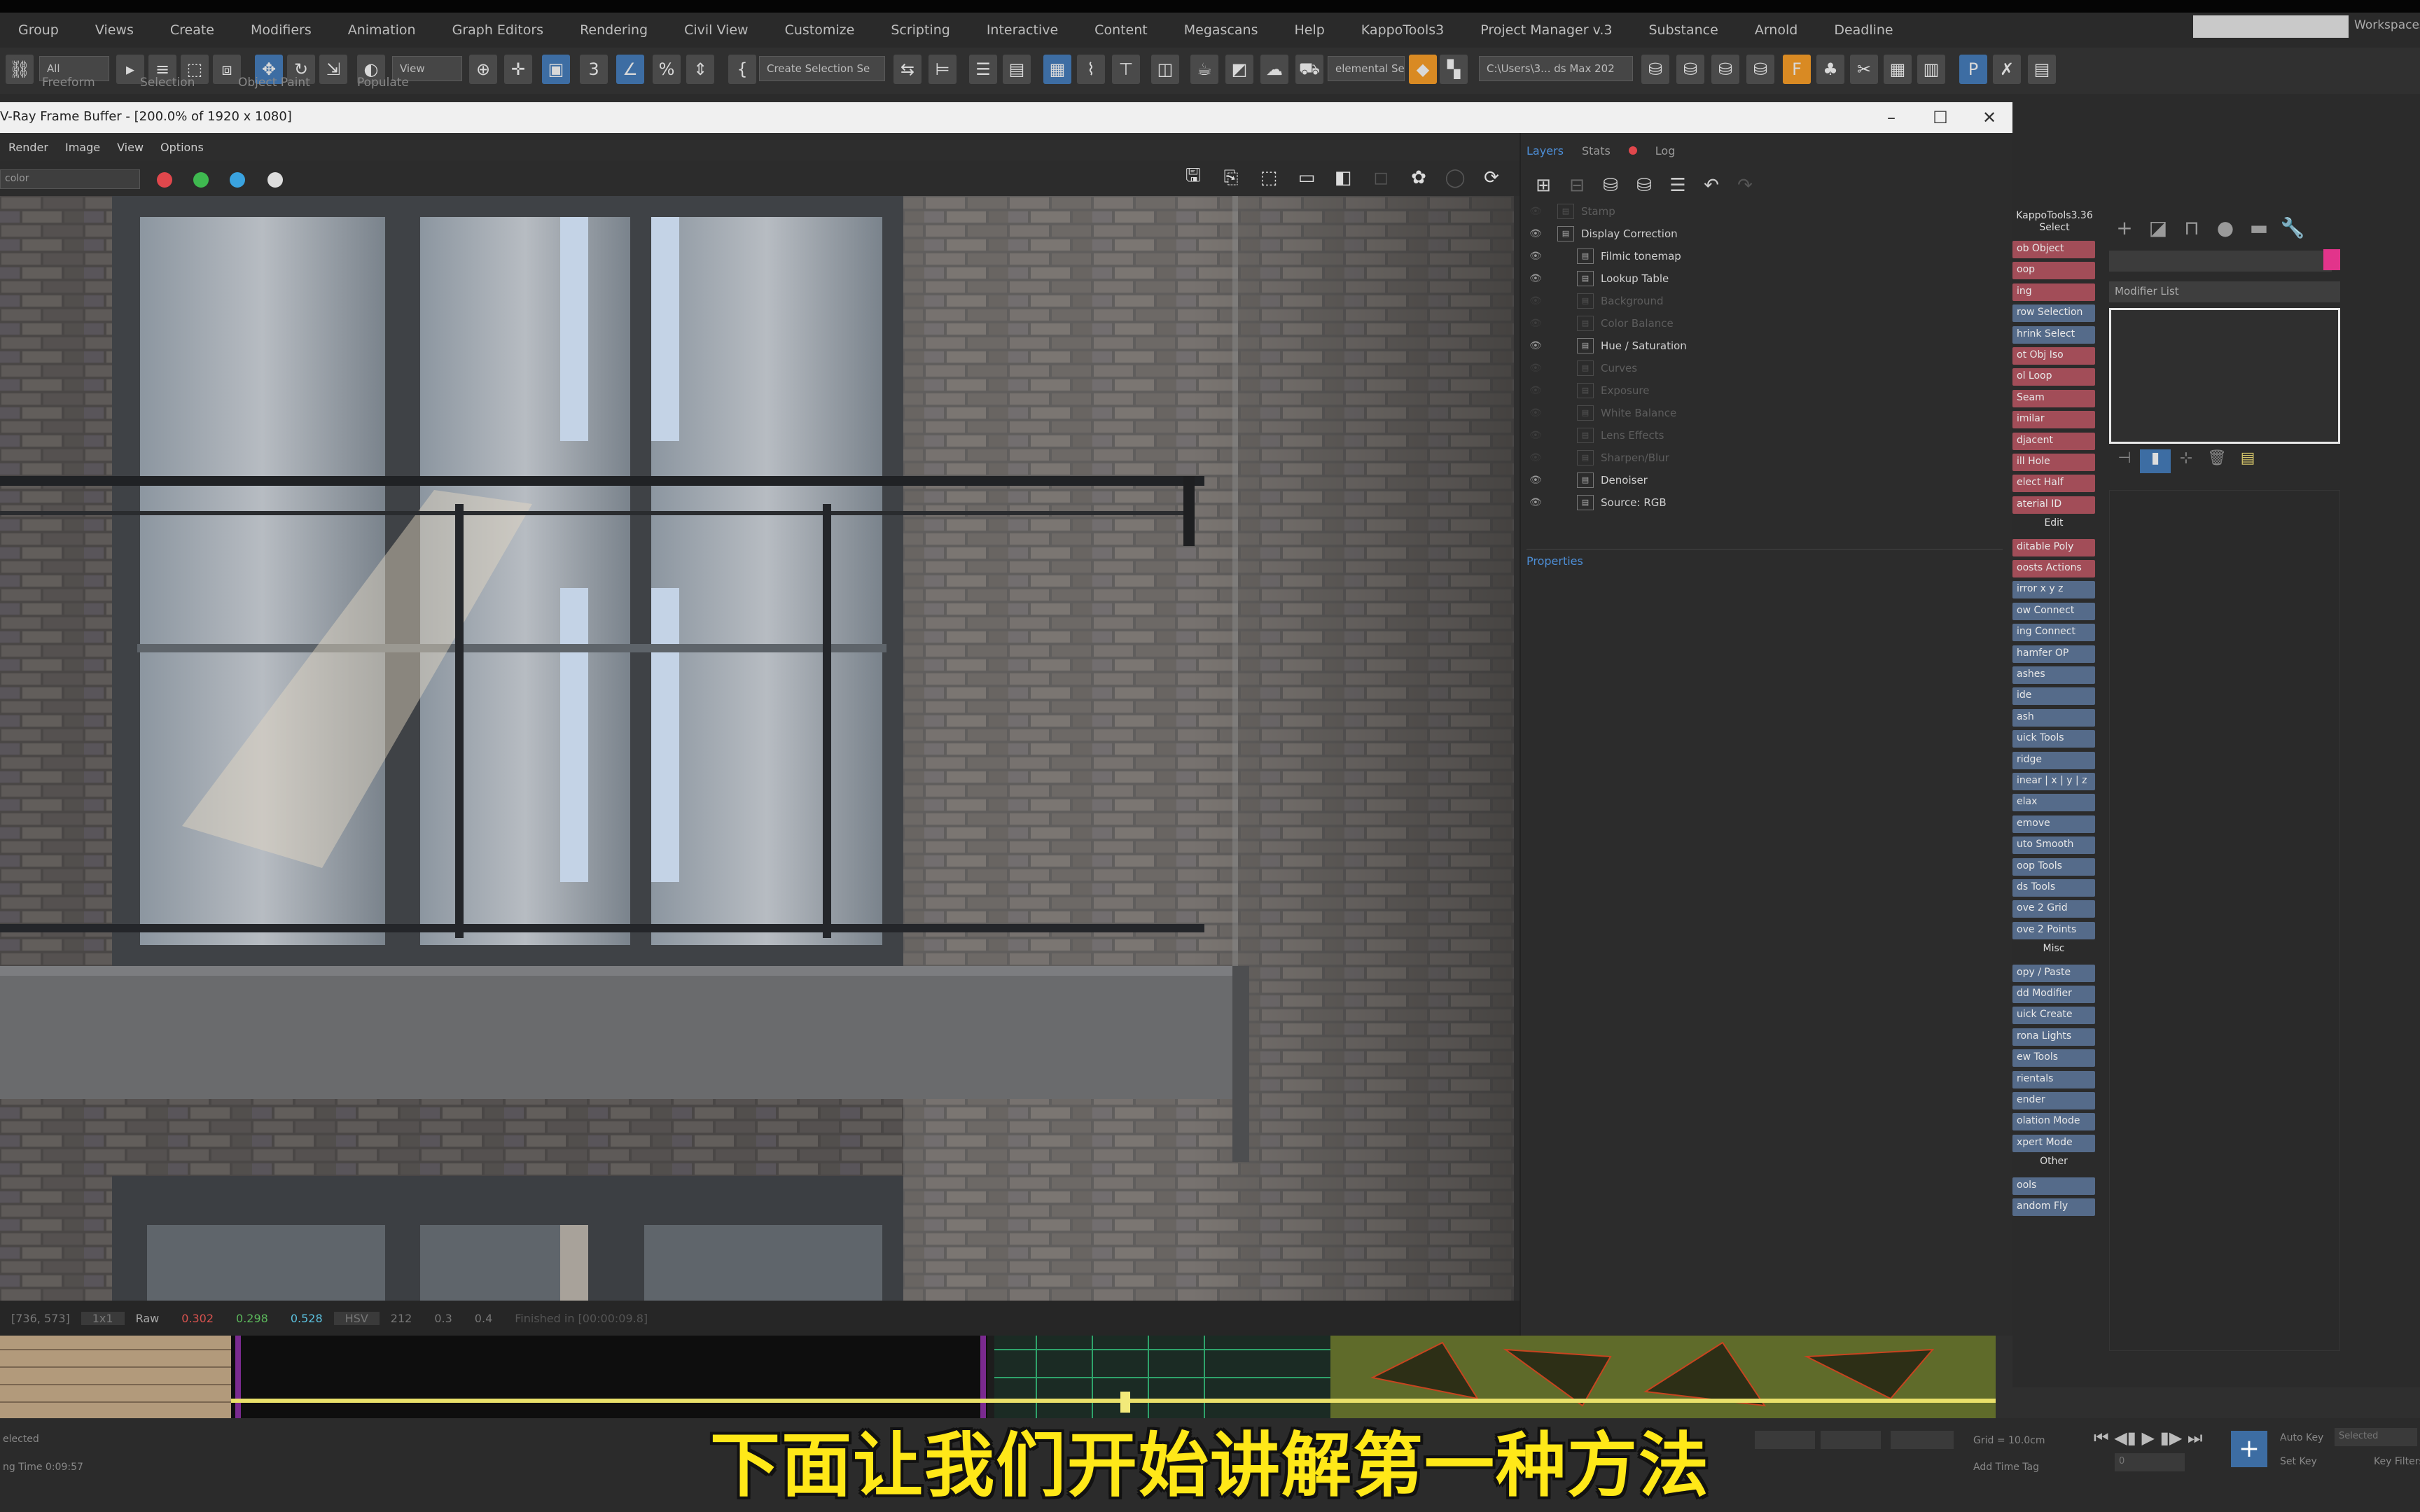  What do you see at coordinates (2053, 760) in the screenshot?
I see `kappo-tool-button: ridge` at bounding box center [2053, 760].